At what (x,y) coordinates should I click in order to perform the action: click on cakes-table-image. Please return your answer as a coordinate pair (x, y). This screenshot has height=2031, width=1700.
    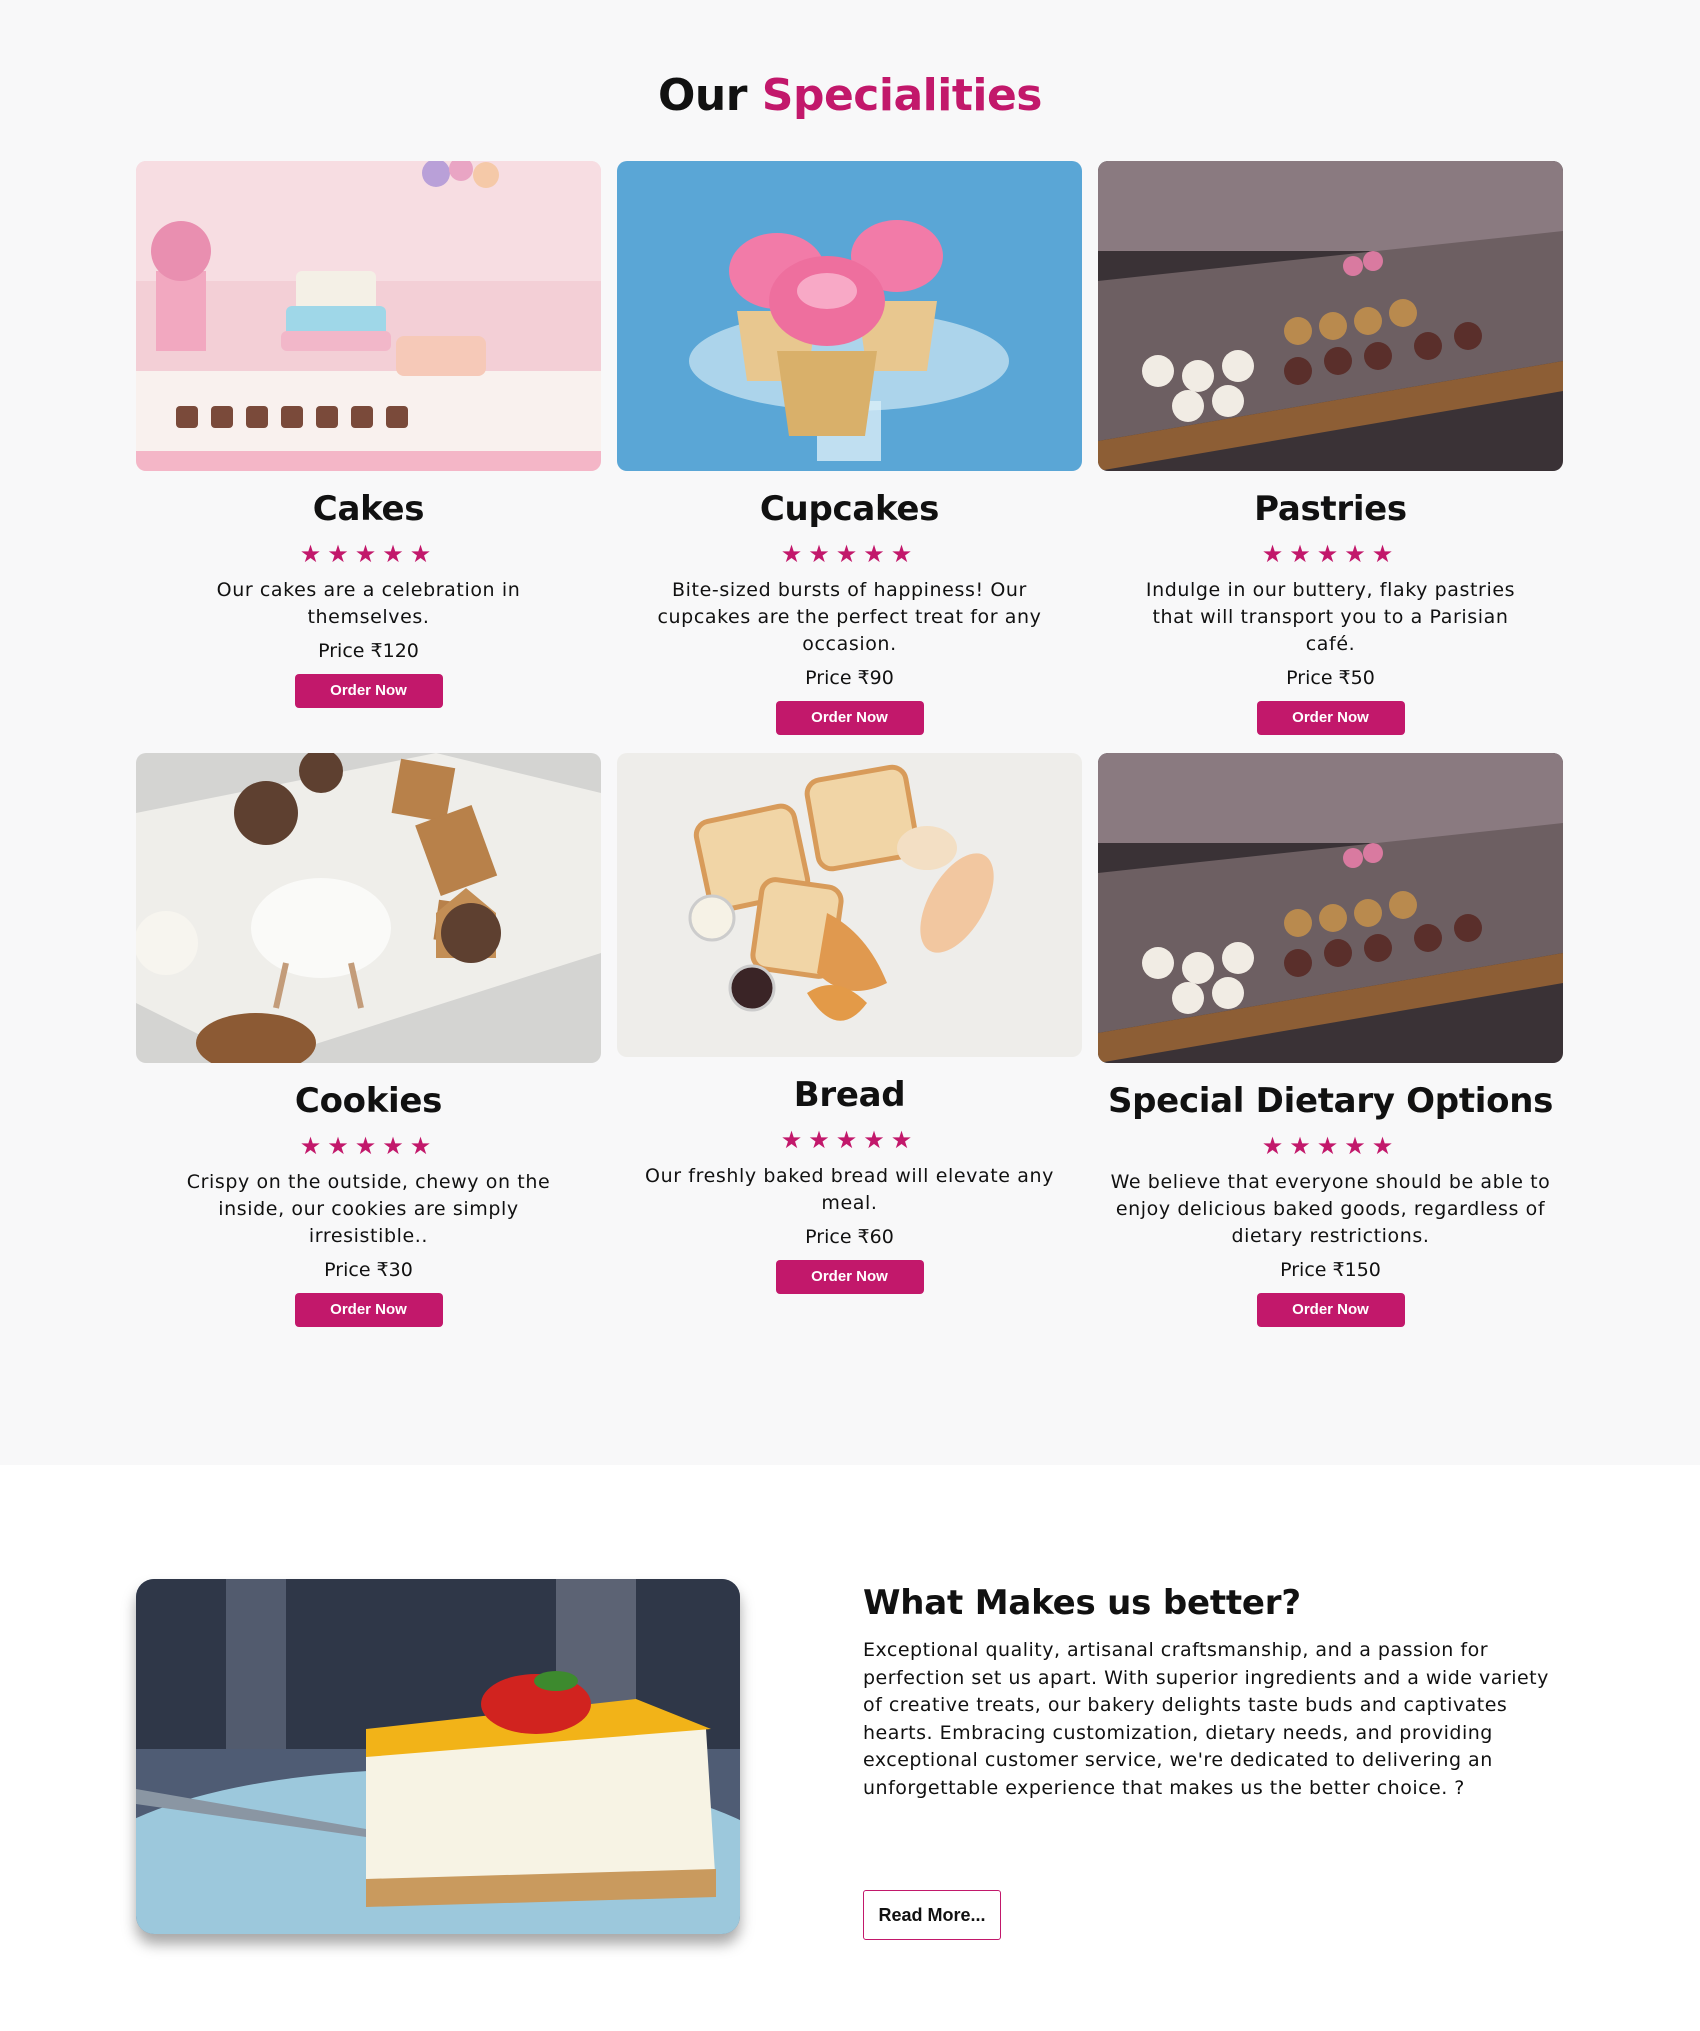
    Looking at the image, I should click on (368, 316).